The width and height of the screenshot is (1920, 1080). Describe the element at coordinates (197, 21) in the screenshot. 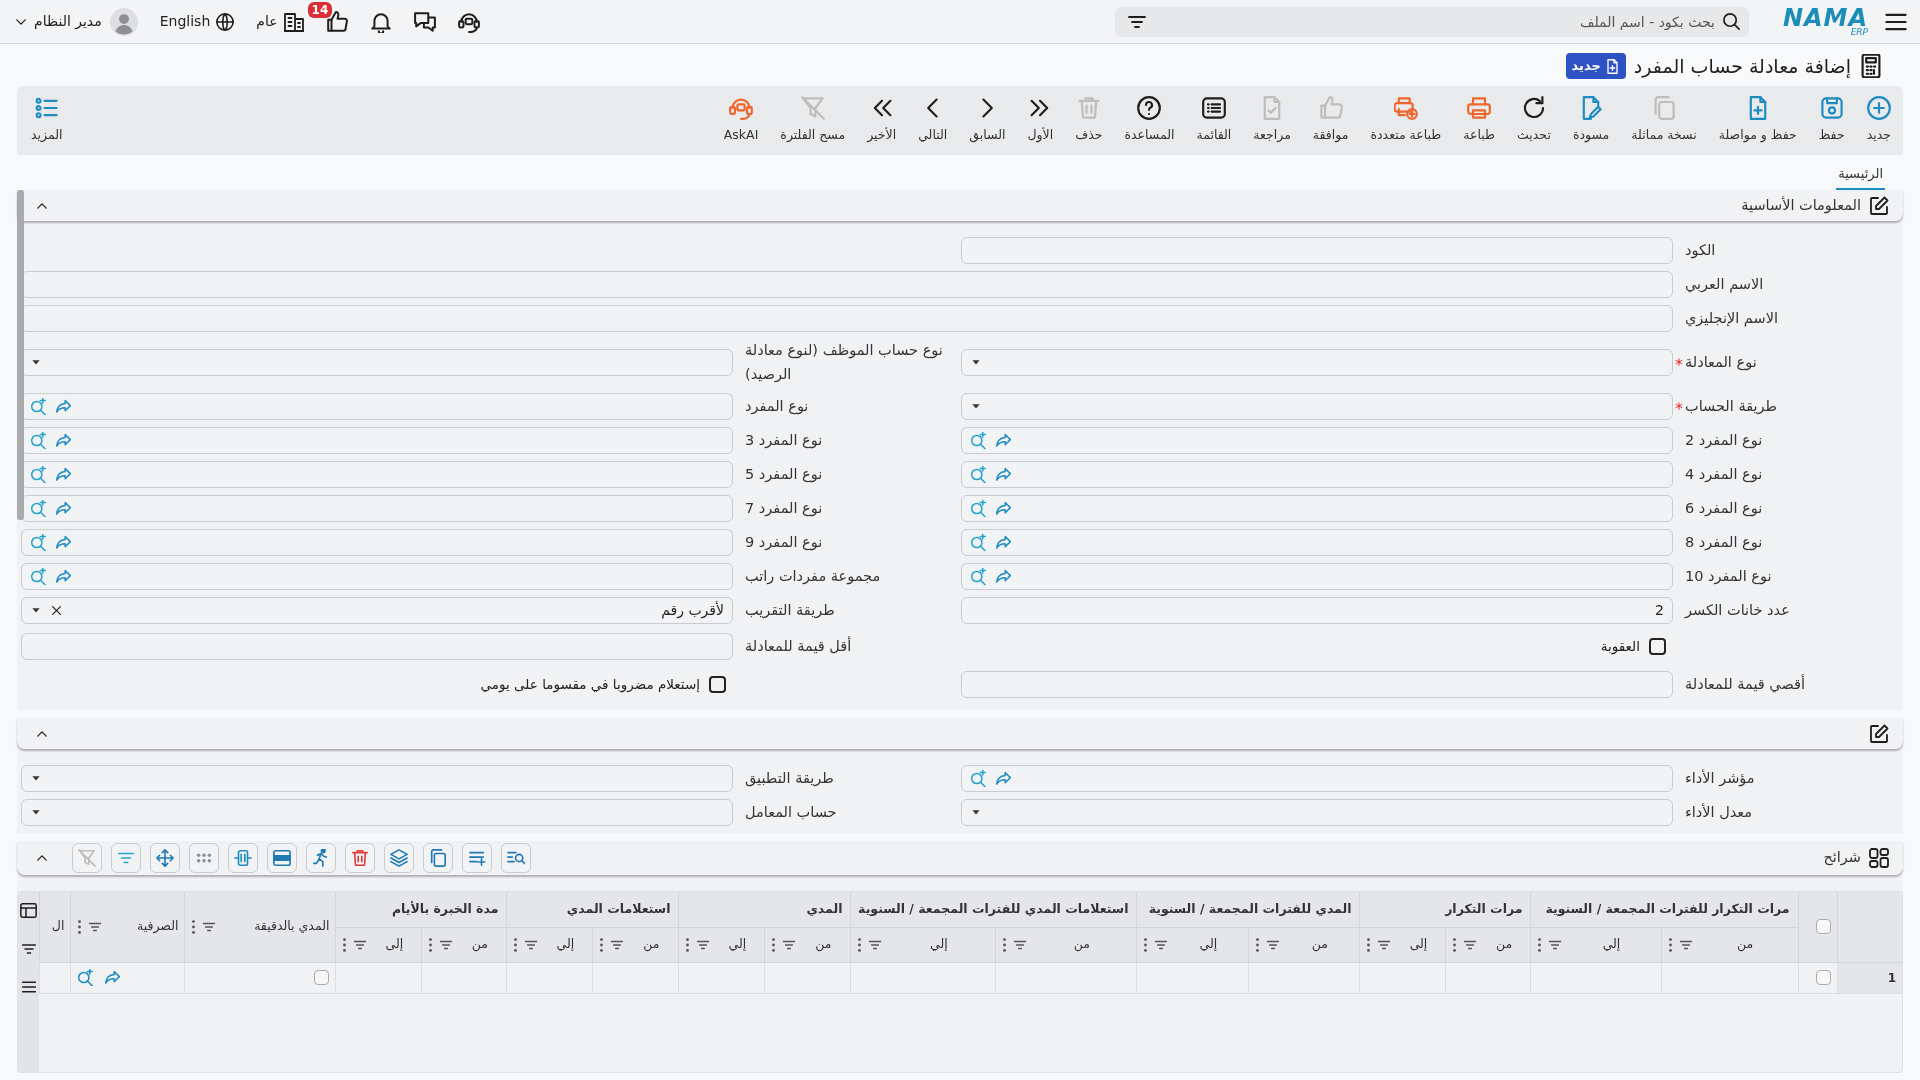

I see `language-link: English` at that location.